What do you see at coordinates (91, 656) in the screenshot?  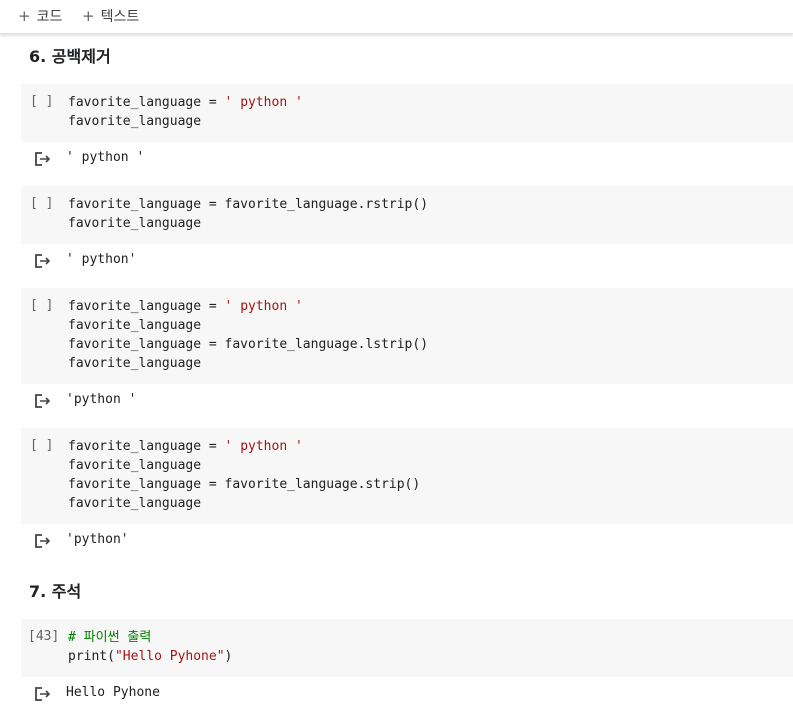 I see `code-token: print(` at bounding box center [91, 656].